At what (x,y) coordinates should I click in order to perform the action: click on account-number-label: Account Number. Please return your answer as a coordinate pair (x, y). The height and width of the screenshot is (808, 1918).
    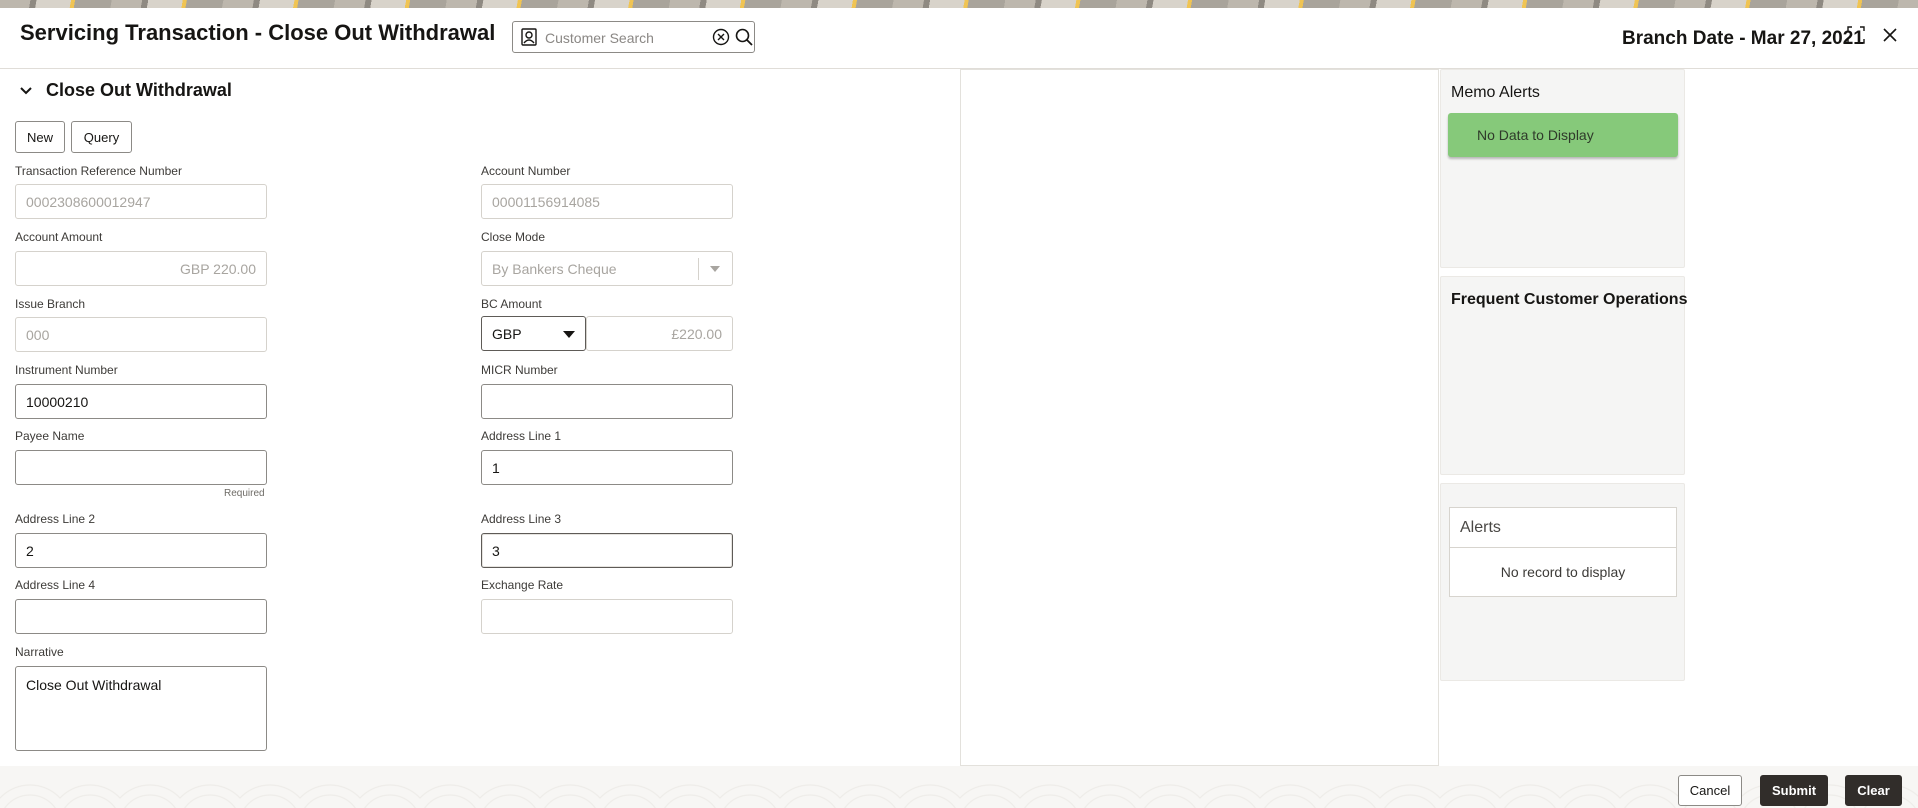
    Looking at the image, I should click on (526, 171).